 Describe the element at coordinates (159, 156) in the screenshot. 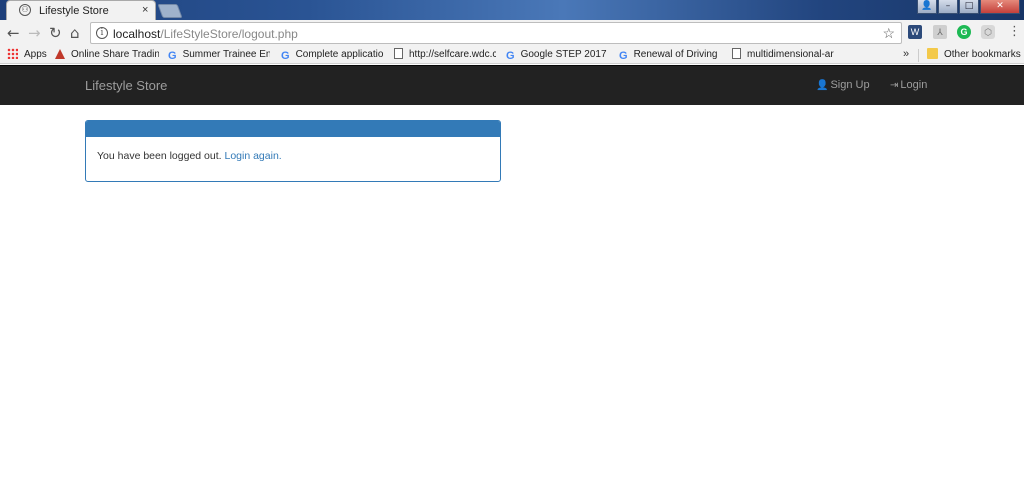

I see `logout-message: You have been logged out.` at that location.